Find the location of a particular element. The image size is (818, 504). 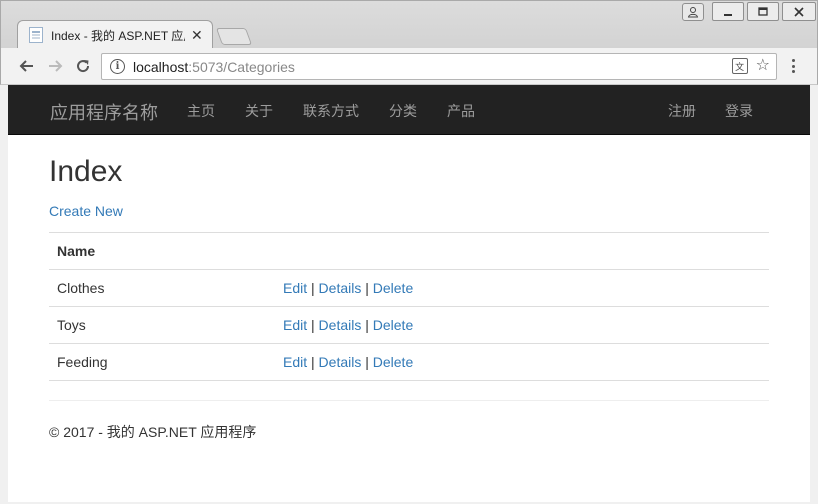

tab-close-icon: ✕ is located at coordinates (197, 35).